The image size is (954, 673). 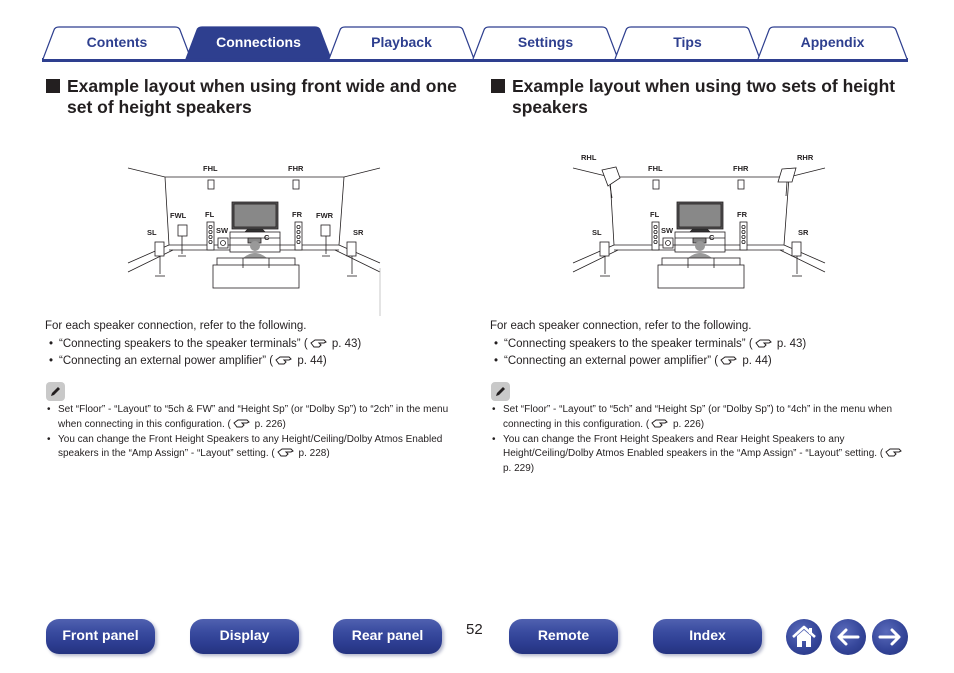 I want to click on label-rhr: RHR, so click(x=805, y=157).